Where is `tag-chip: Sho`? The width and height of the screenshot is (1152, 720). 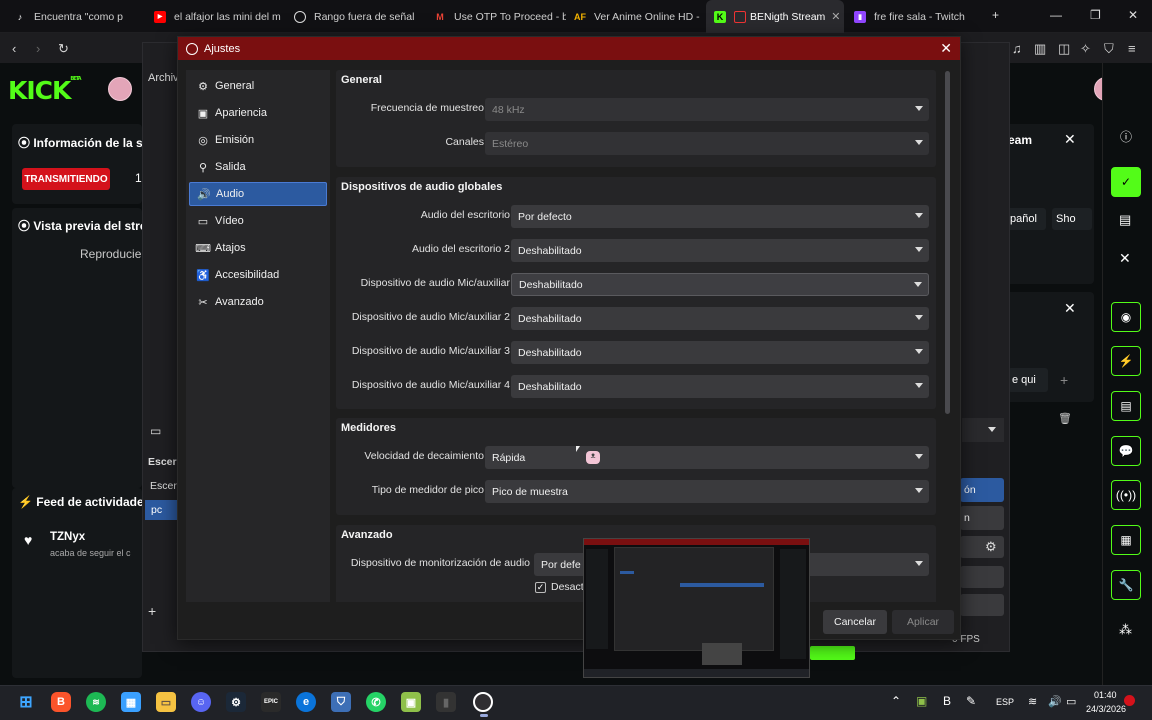
tag-chip: Sho is located at coordinates (1072, 219).